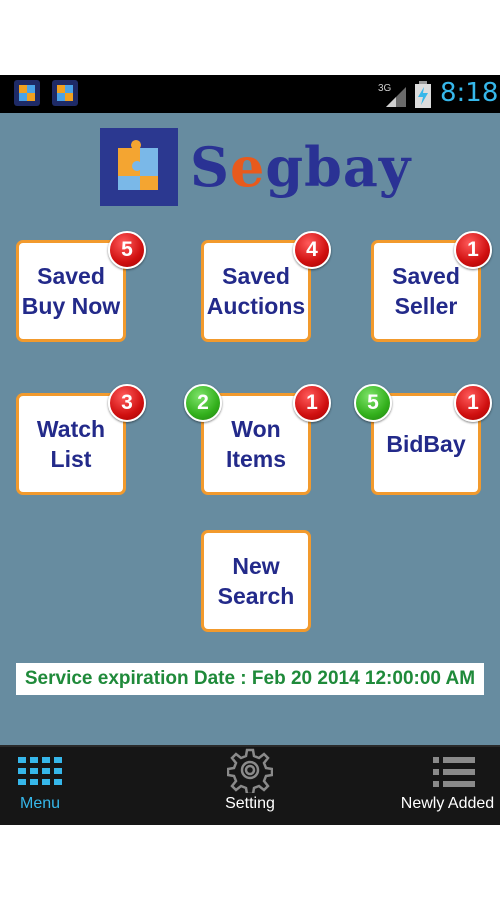 This screenshot has height=900, width=500. I want to click on newly-added-tab: Newly Added, so click(447, 786).